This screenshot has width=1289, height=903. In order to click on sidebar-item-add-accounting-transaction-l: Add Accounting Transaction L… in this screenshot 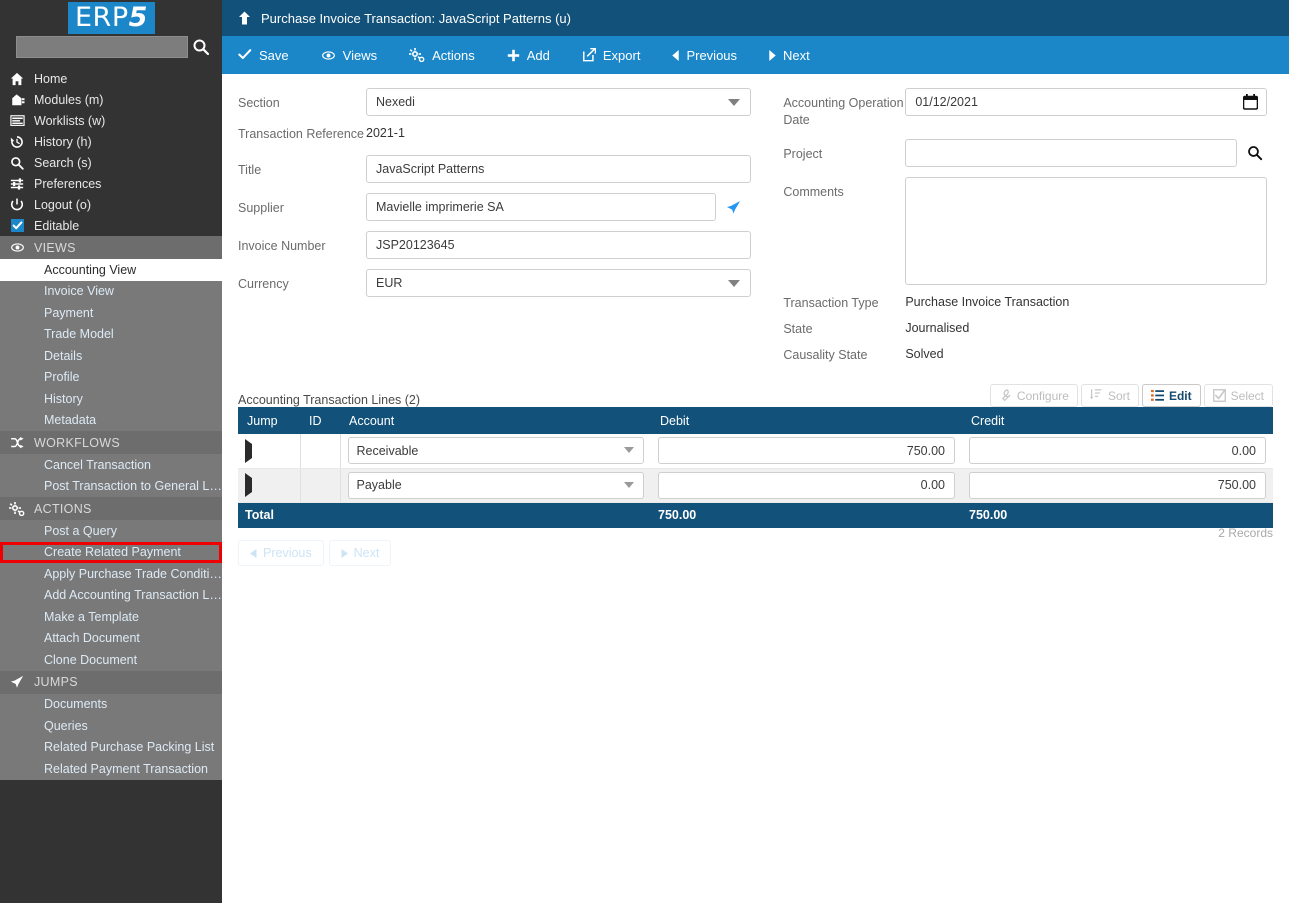, I will do `click(111, 595)`.